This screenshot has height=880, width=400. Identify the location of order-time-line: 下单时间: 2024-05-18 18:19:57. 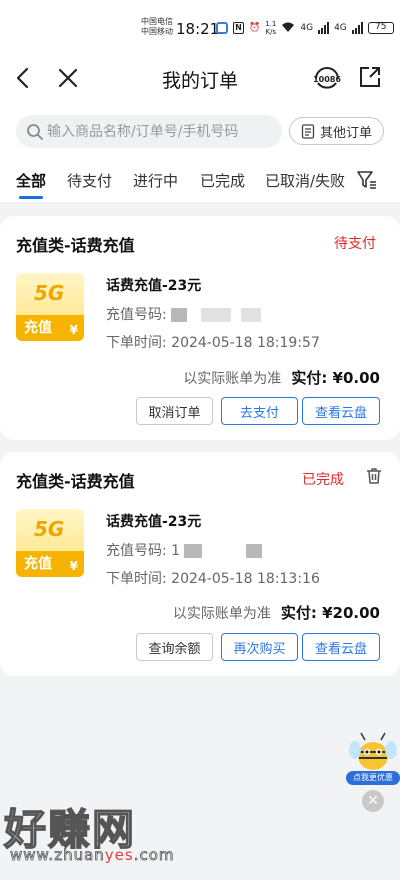
(213, 342).